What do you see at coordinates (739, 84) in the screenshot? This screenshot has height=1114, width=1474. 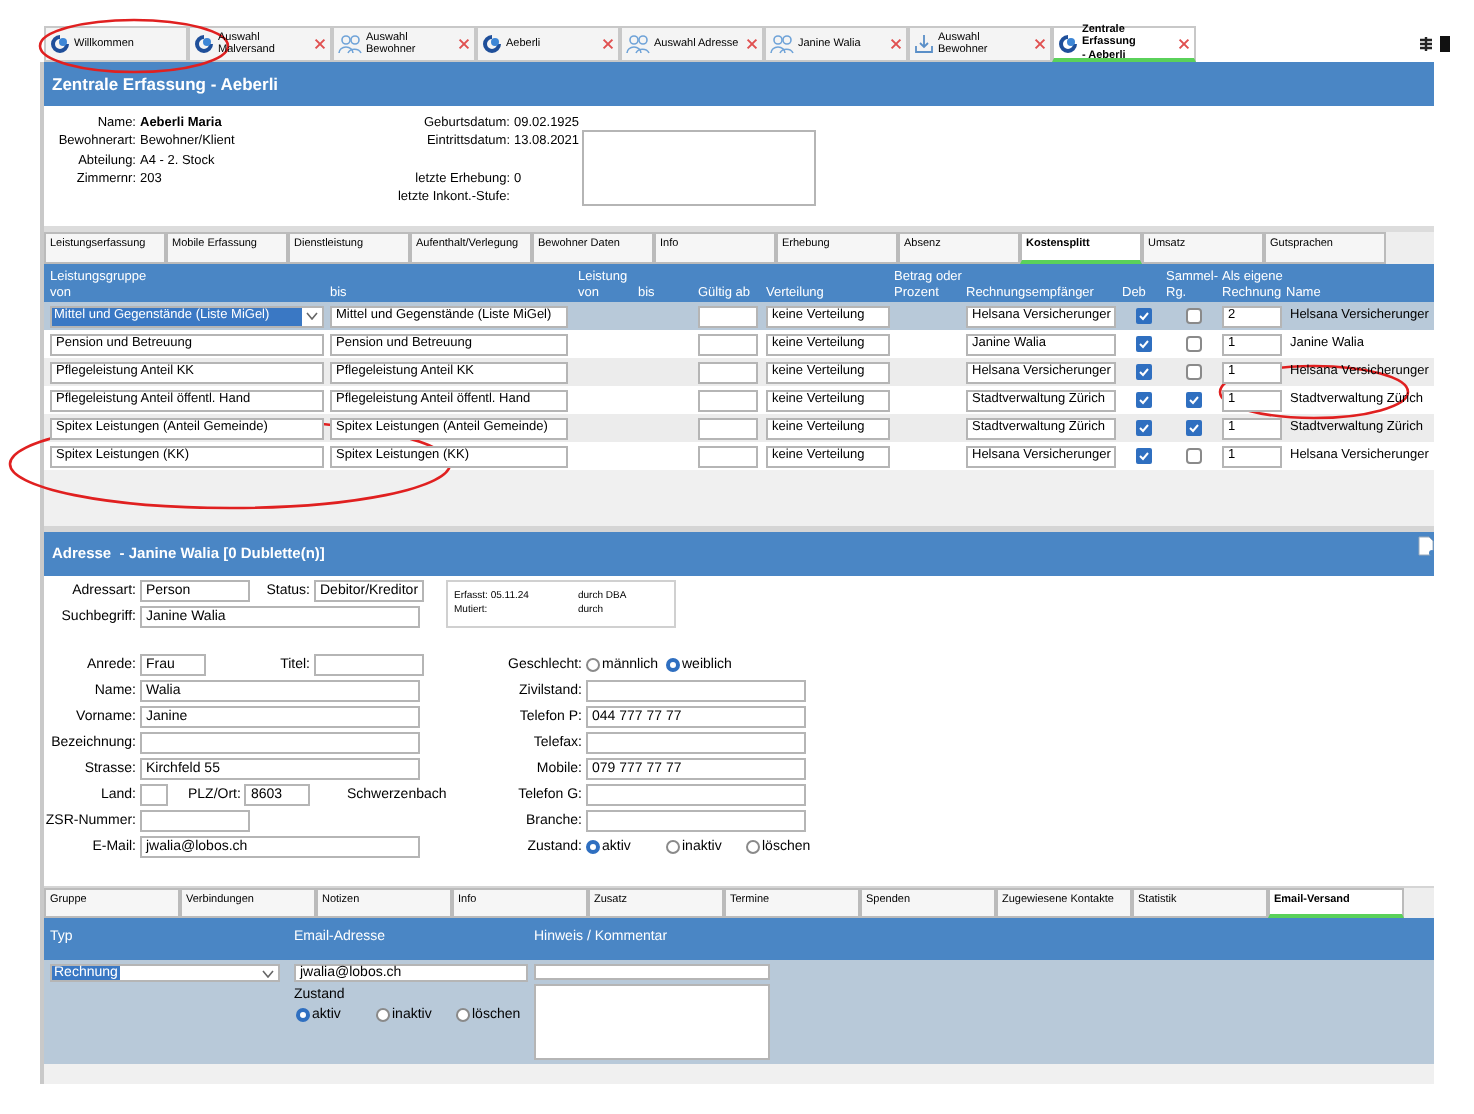 I see `header-title: Zentrale Erfassung - Aeberli` at bounding box center [739, 84].